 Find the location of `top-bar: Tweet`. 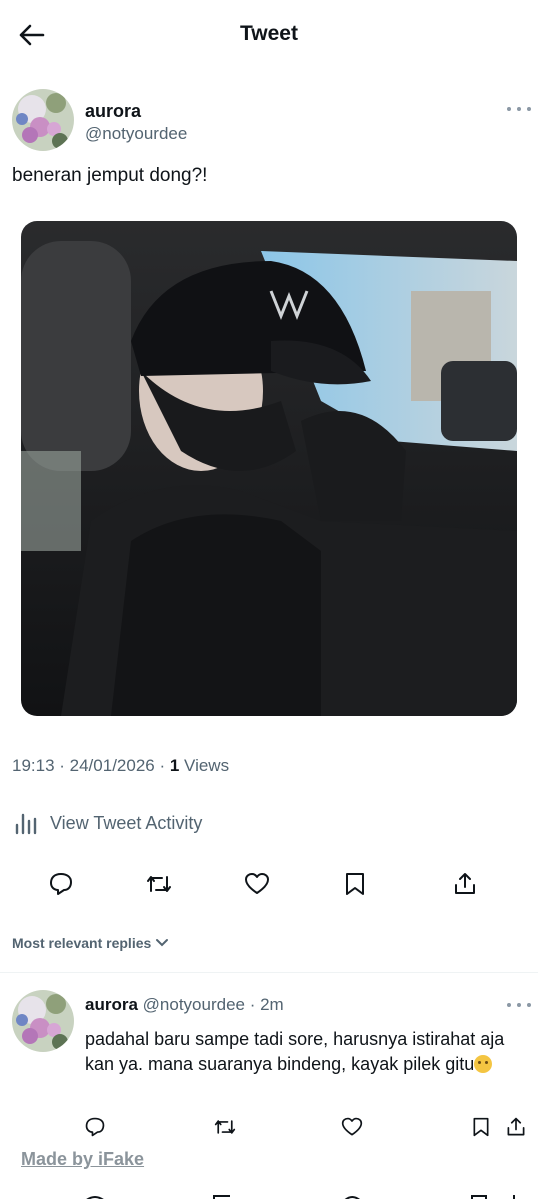

top-bar: Tweet is located at coordinates (269, 35).